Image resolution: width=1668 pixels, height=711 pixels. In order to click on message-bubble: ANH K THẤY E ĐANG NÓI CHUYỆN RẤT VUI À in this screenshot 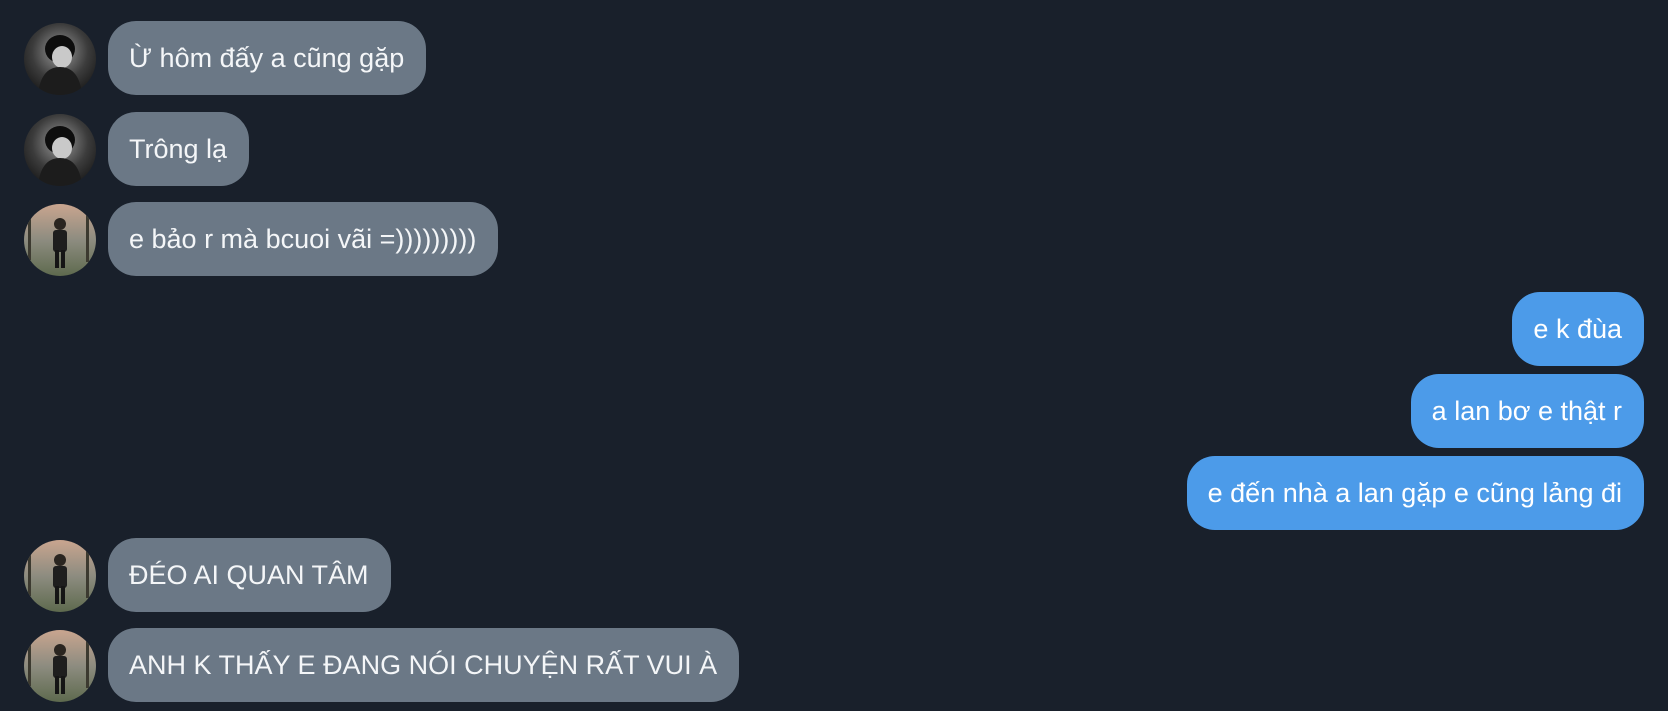, I will do `click(424, 665)`.